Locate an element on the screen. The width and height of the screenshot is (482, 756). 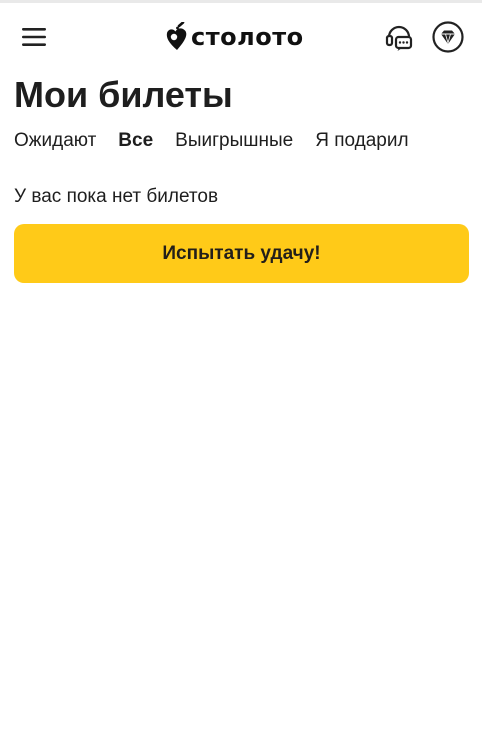
page-title: Мои билеты is located at coordinates (123, 94).